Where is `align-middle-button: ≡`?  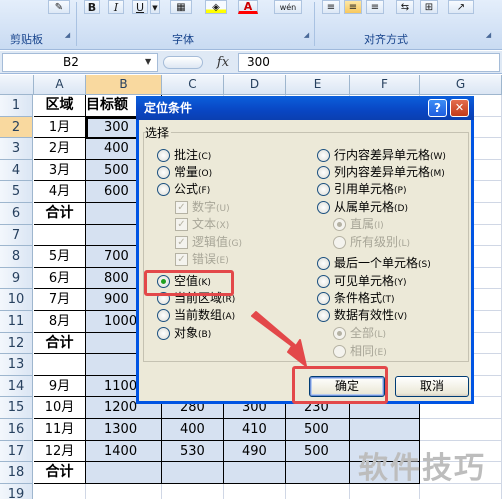 align-middle-button: ≡ is located at coordinates (353, 7).